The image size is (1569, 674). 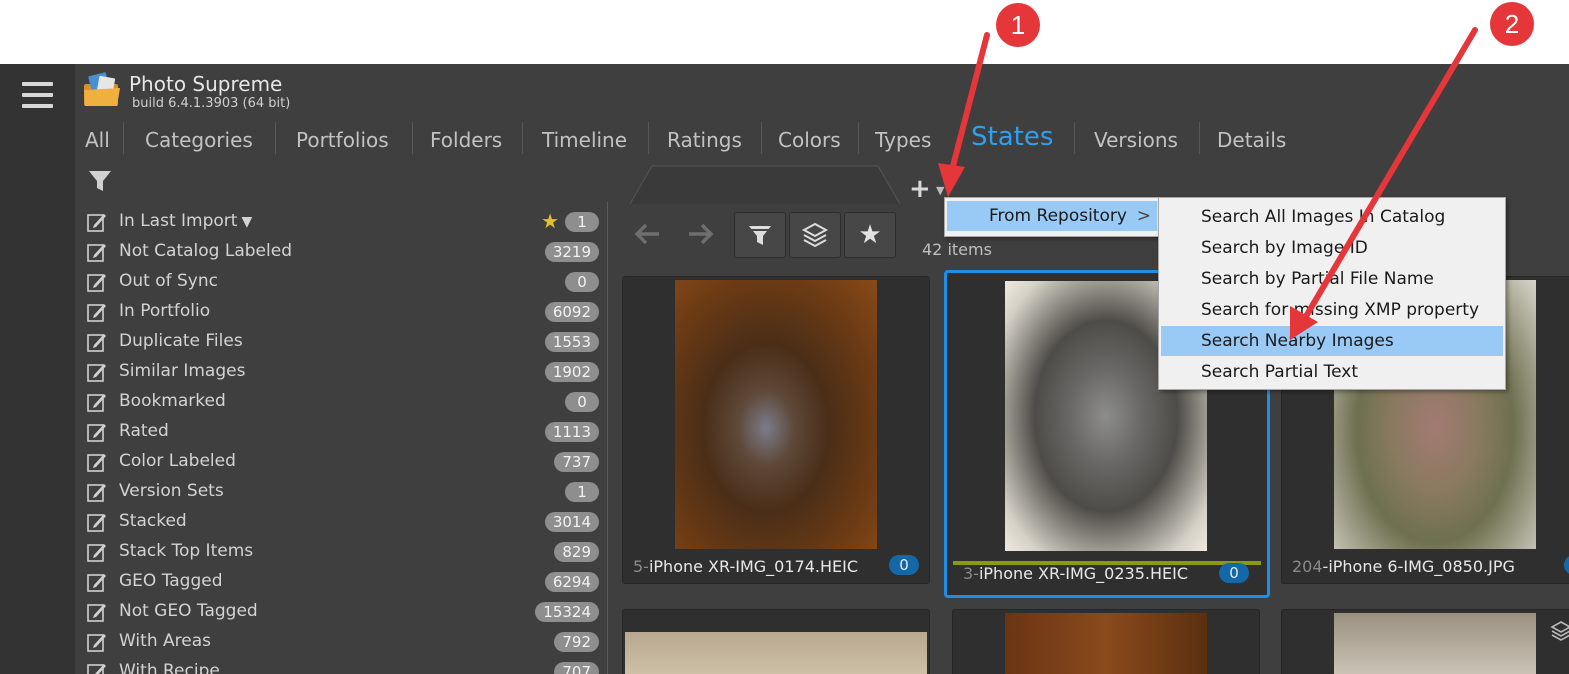 I want to click on state-item-with-areas: With Areas 792, so click(x=341, y=641).